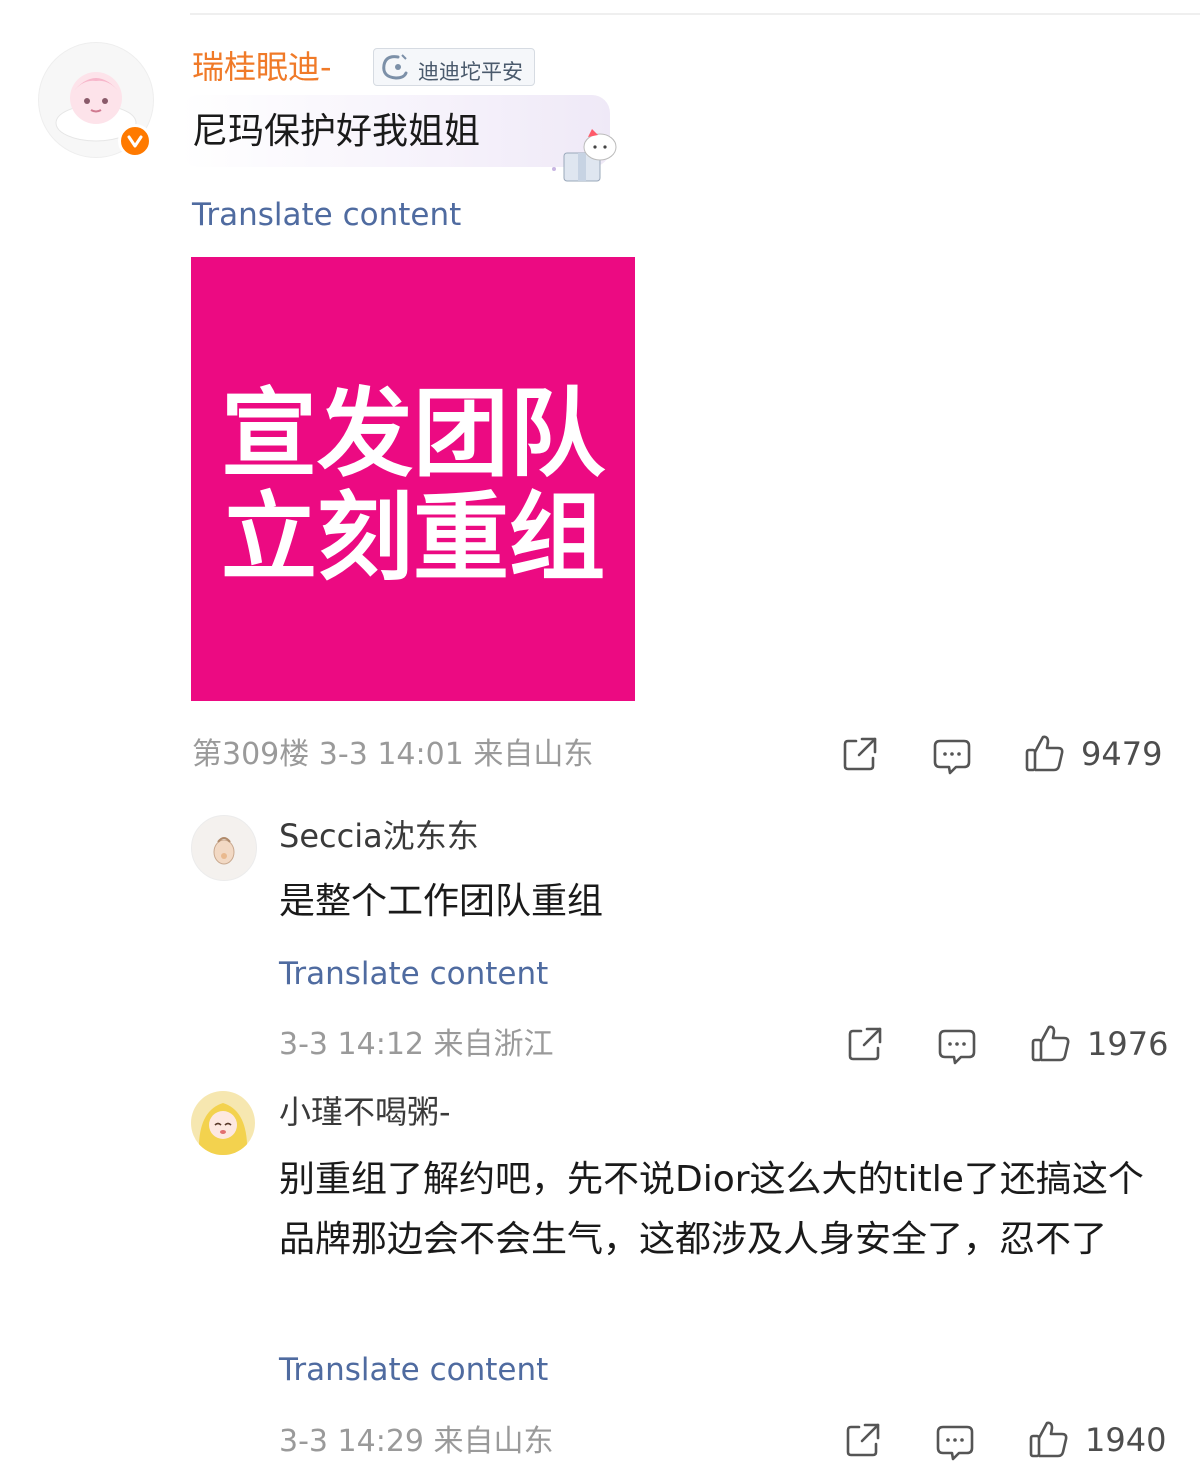 This screenshot has width=1200, height=1477. Describe the element at coordinates (262, 67) in the screenshot. I see `username: 瑞桂眠迪-` at that location.